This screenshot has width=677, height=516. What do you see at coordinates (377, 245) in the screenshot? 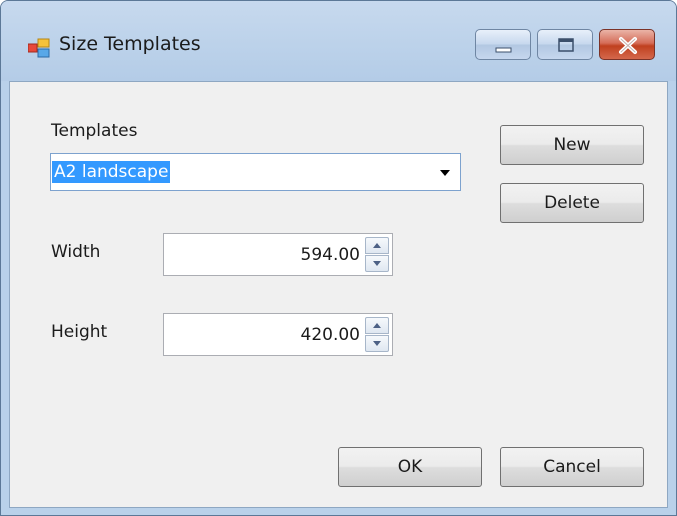
I see `width-spin-up-button` at bounding box center [377, 245].